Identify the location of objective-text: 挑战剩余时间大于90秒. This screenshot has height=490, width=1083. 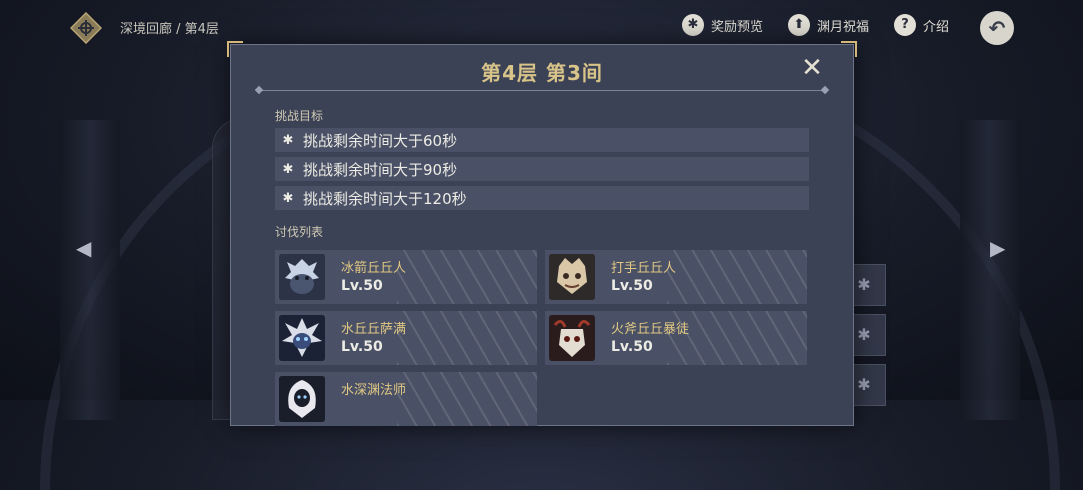
(380, 169).